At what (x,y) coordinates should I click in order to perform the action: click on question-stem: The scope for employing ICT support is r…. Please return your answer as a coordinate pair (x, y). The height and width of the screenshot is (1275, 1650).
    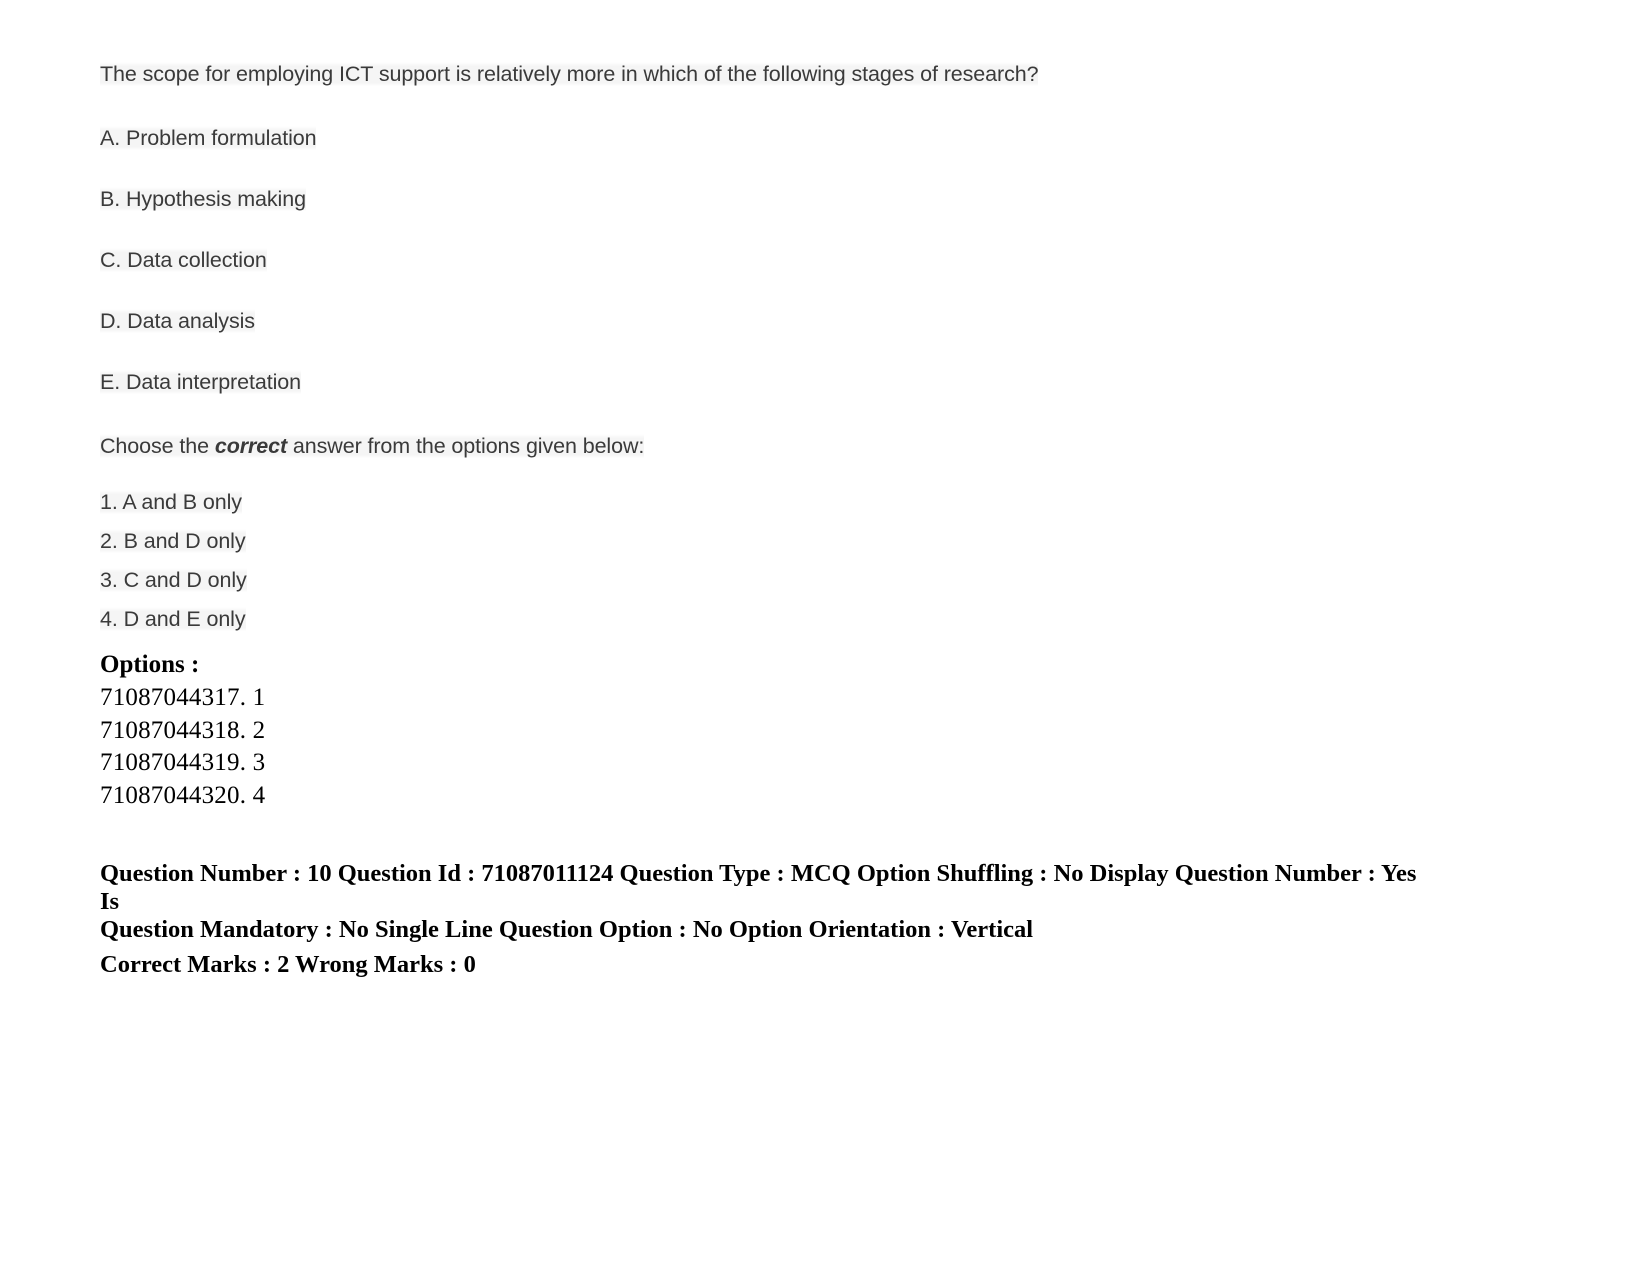
    Looking at the image, I should click on (575, 74).